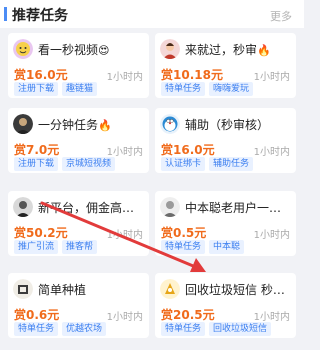  What do you see at coordinates (225, 140) in the screenshot?
I see `task-card: 辅助（秒审核） 赏16.0元 1小时内 认证绑卡 辅助任务` at bounding box center [225, 140].